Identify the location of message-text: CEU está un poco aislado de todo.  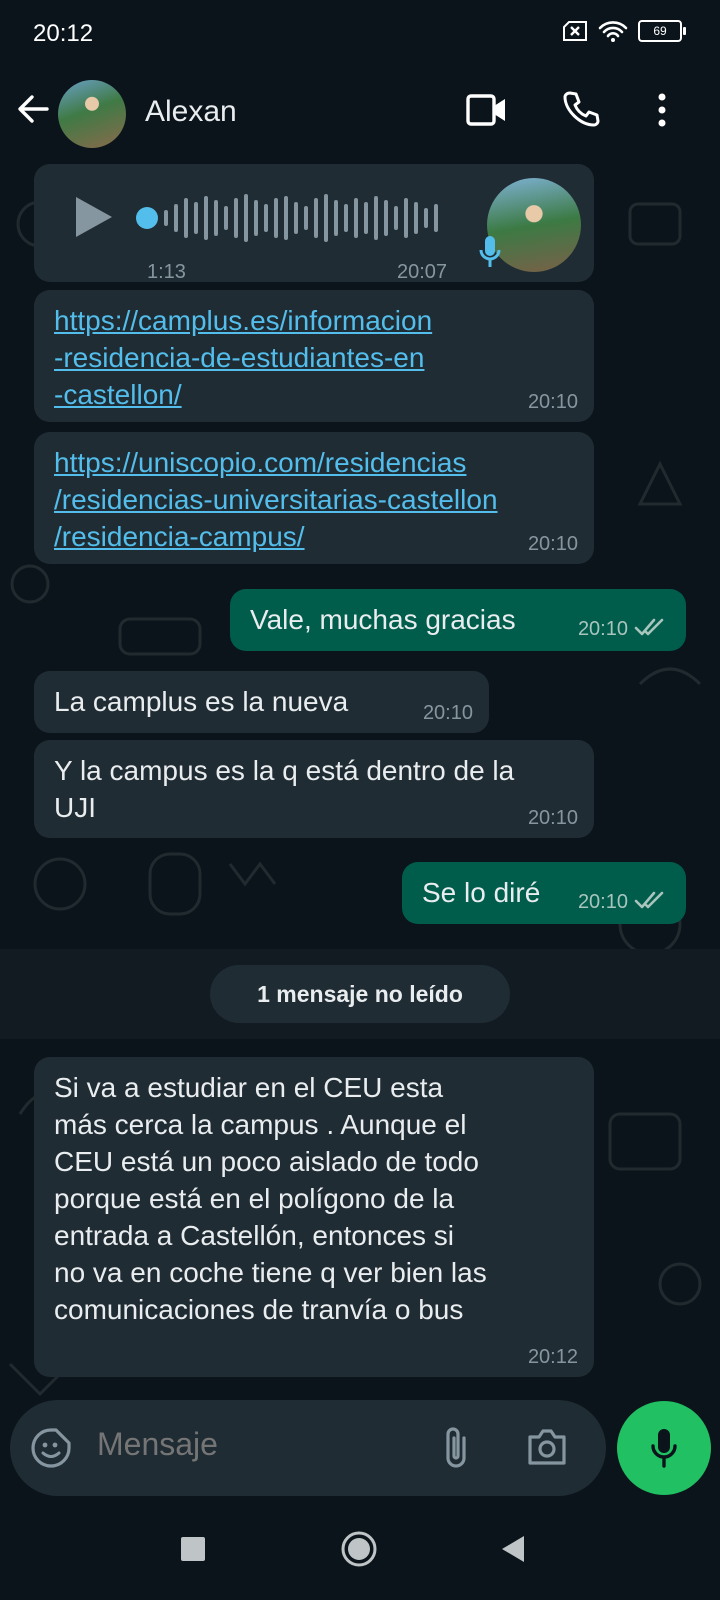
(266, 1161).